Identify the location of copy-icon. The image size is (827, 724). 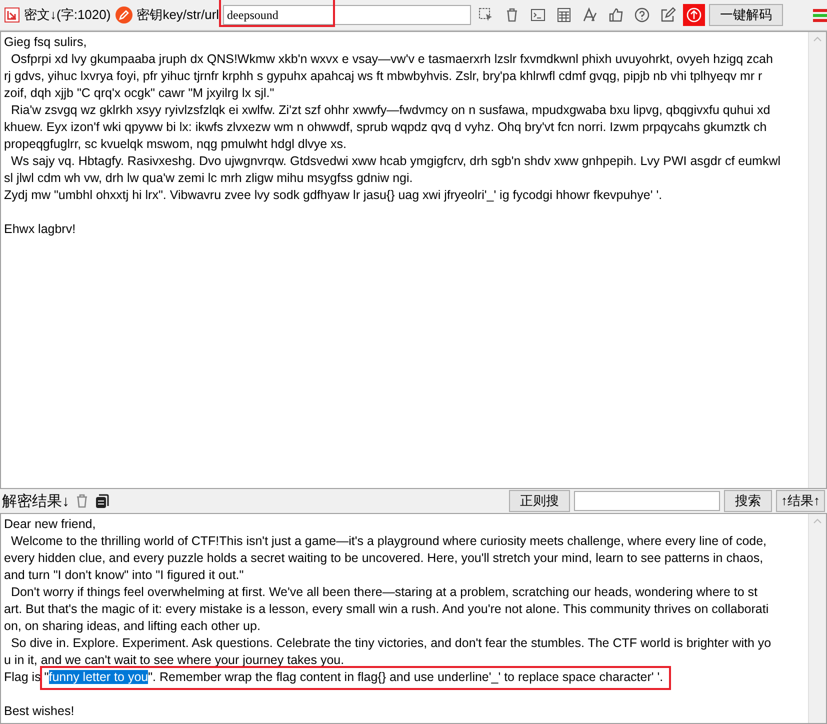
(102, 501).